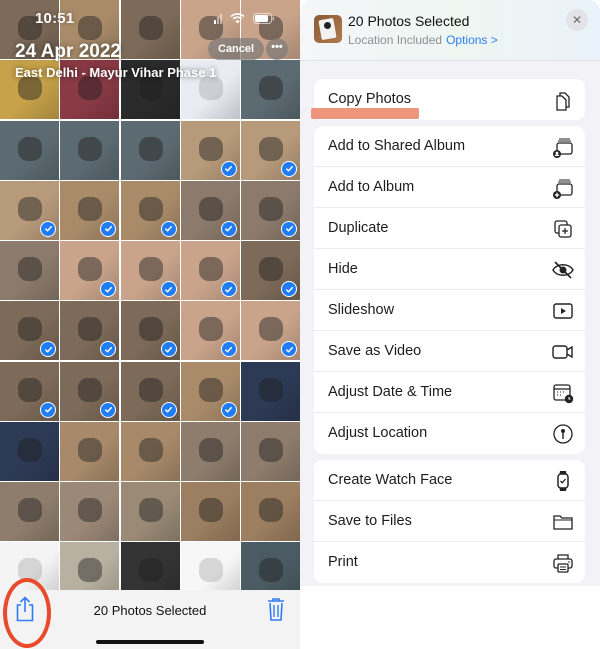  Describe the element at coordinates (371, 187) in the screenshot. I see `action-label: Add to Album` at that location.